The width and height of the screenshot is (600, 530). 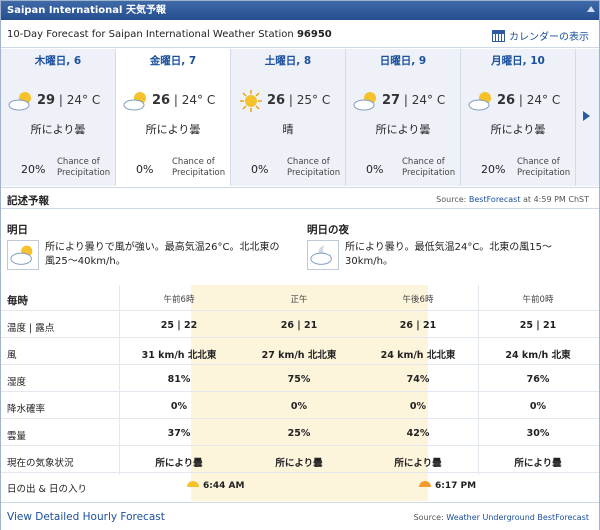 What do you see at coordinates (538, 355) in the screenshot?
I see `table-cell: 24 km/h 北東` at bounding box center [538, 355].